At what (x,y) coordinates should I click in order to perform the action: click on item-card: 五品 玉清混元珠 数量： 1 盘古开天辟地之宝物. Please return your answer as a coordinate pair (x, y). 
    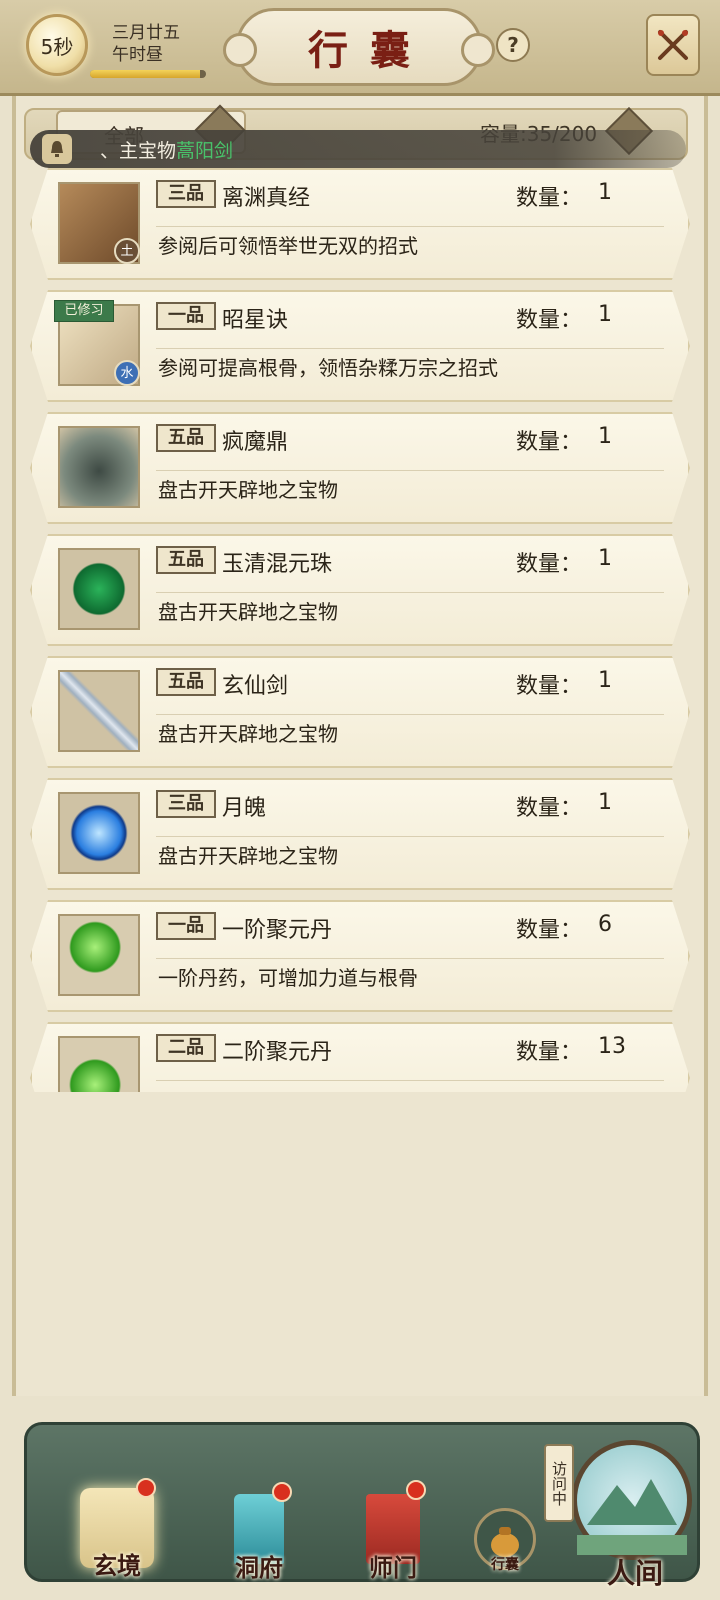
    Looking at the image, I should click on (360, 590).